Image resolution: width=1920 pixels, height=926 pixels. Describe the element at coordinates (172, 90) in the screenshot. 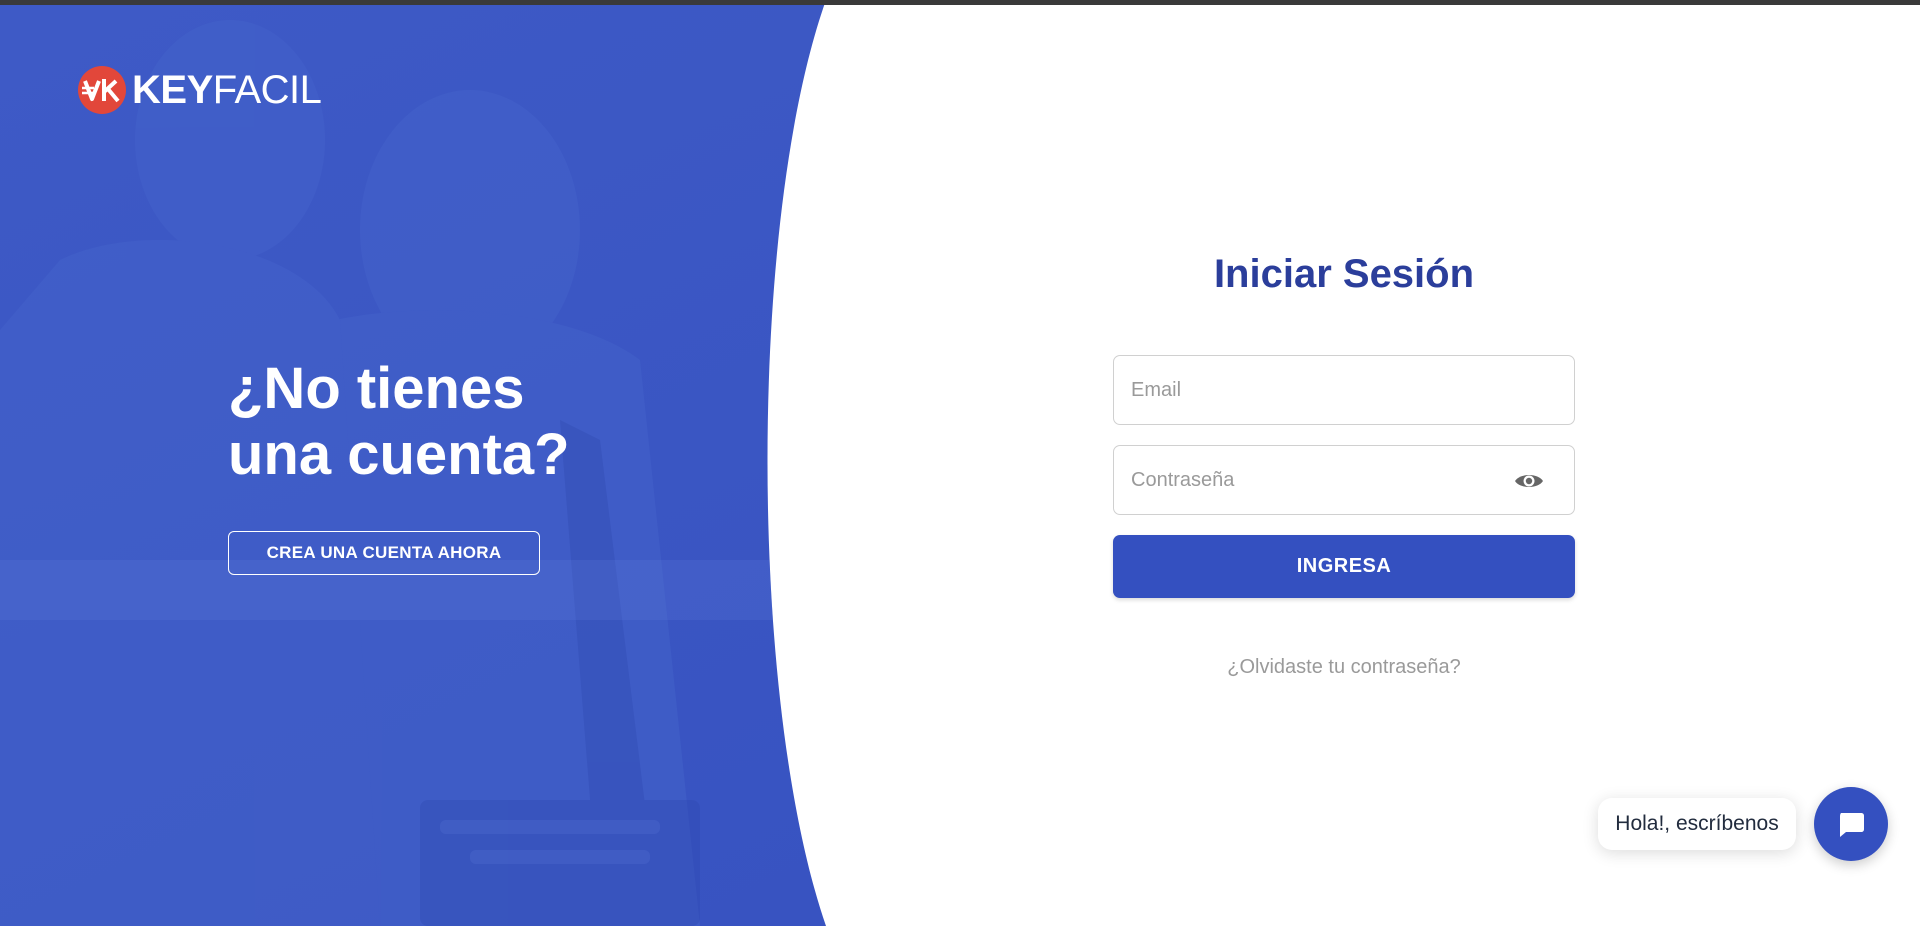

I see `brand-name-bold: KEY` at that location.